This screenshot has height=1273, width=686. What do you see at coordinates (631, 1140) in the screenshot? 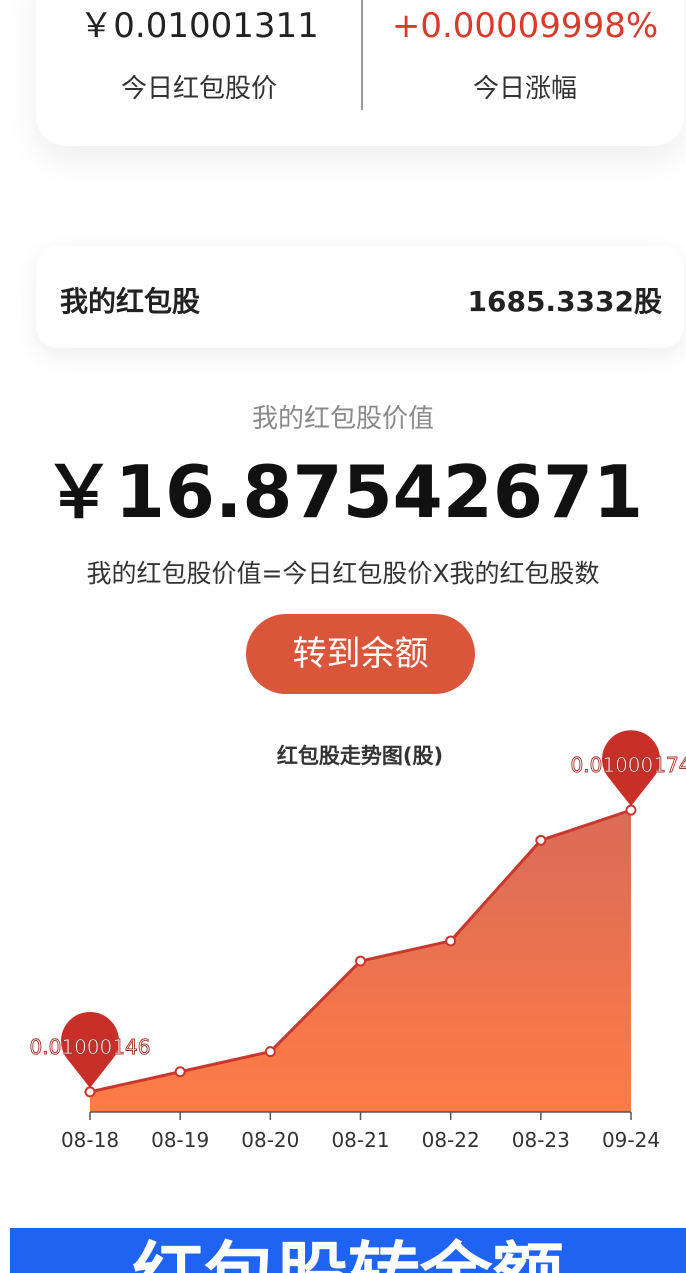
I see `x-tick-label: 09-24` at bounding box center [631, 1140].